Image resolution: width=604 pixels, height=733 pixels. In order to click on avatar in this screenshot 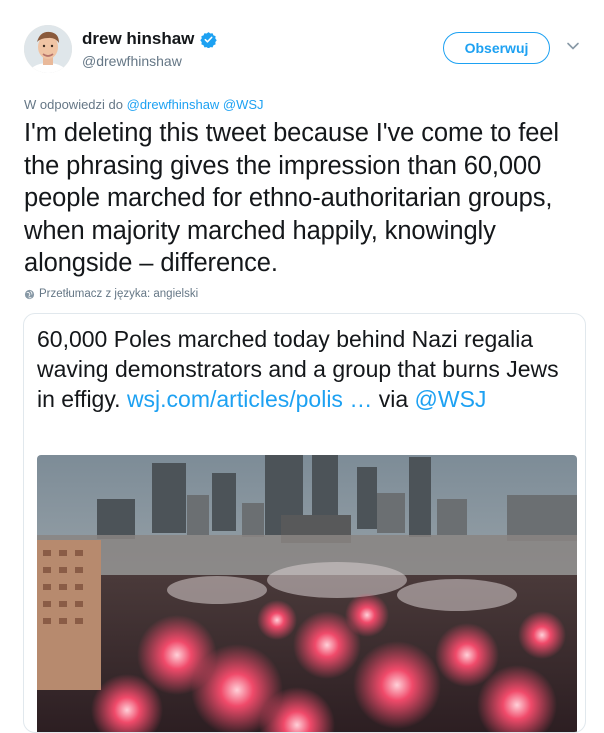, I will do `click(48, 49)`.